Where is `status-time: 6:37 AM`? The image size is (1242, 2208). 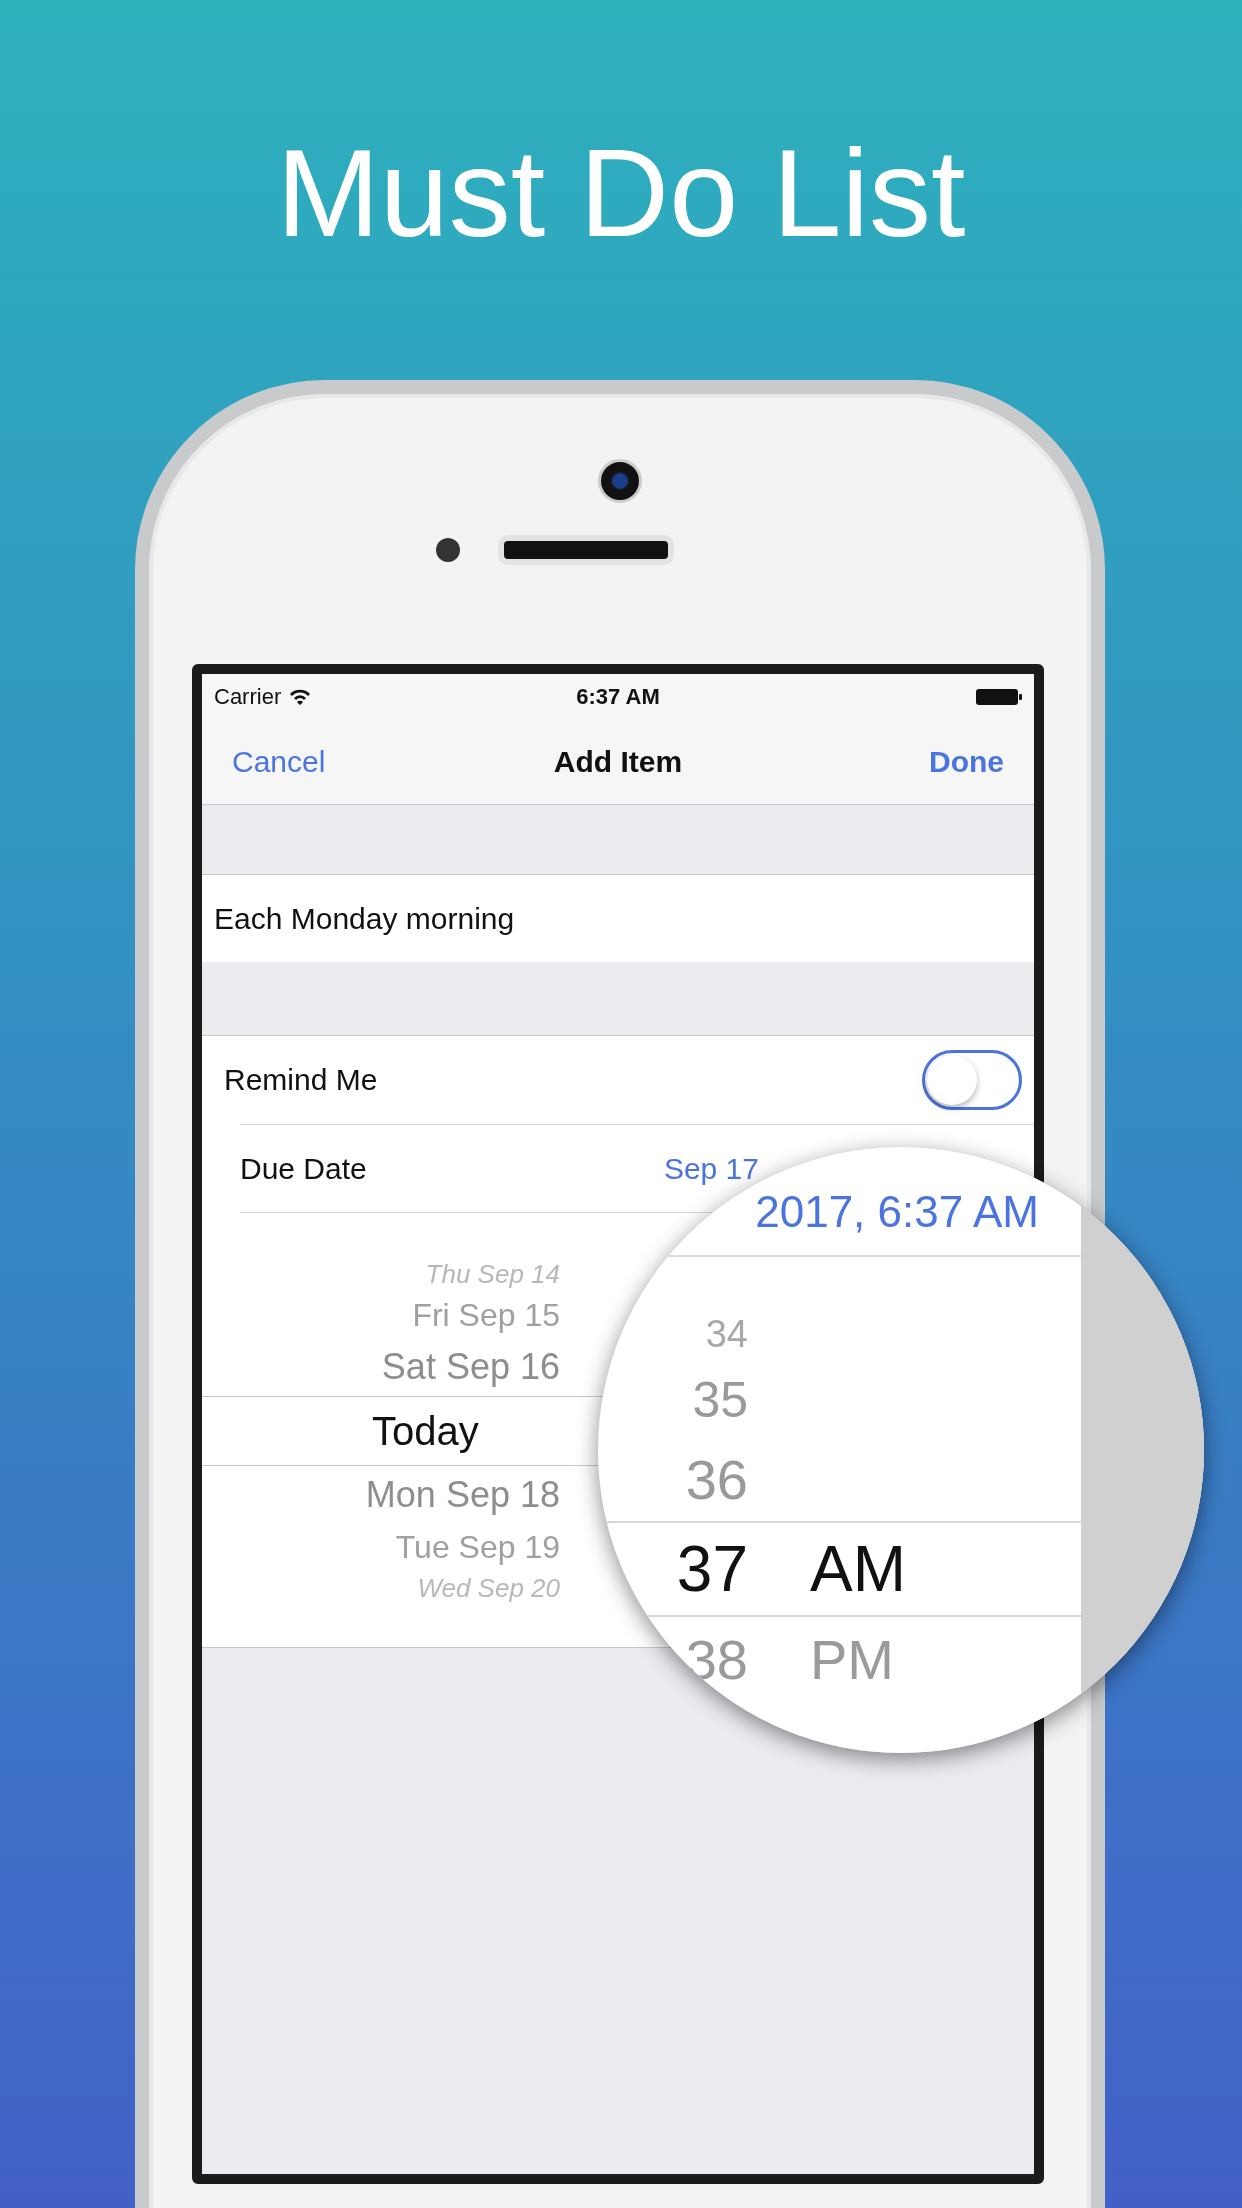 status-time: 6:37 AM is located at coordinates (618, 696).